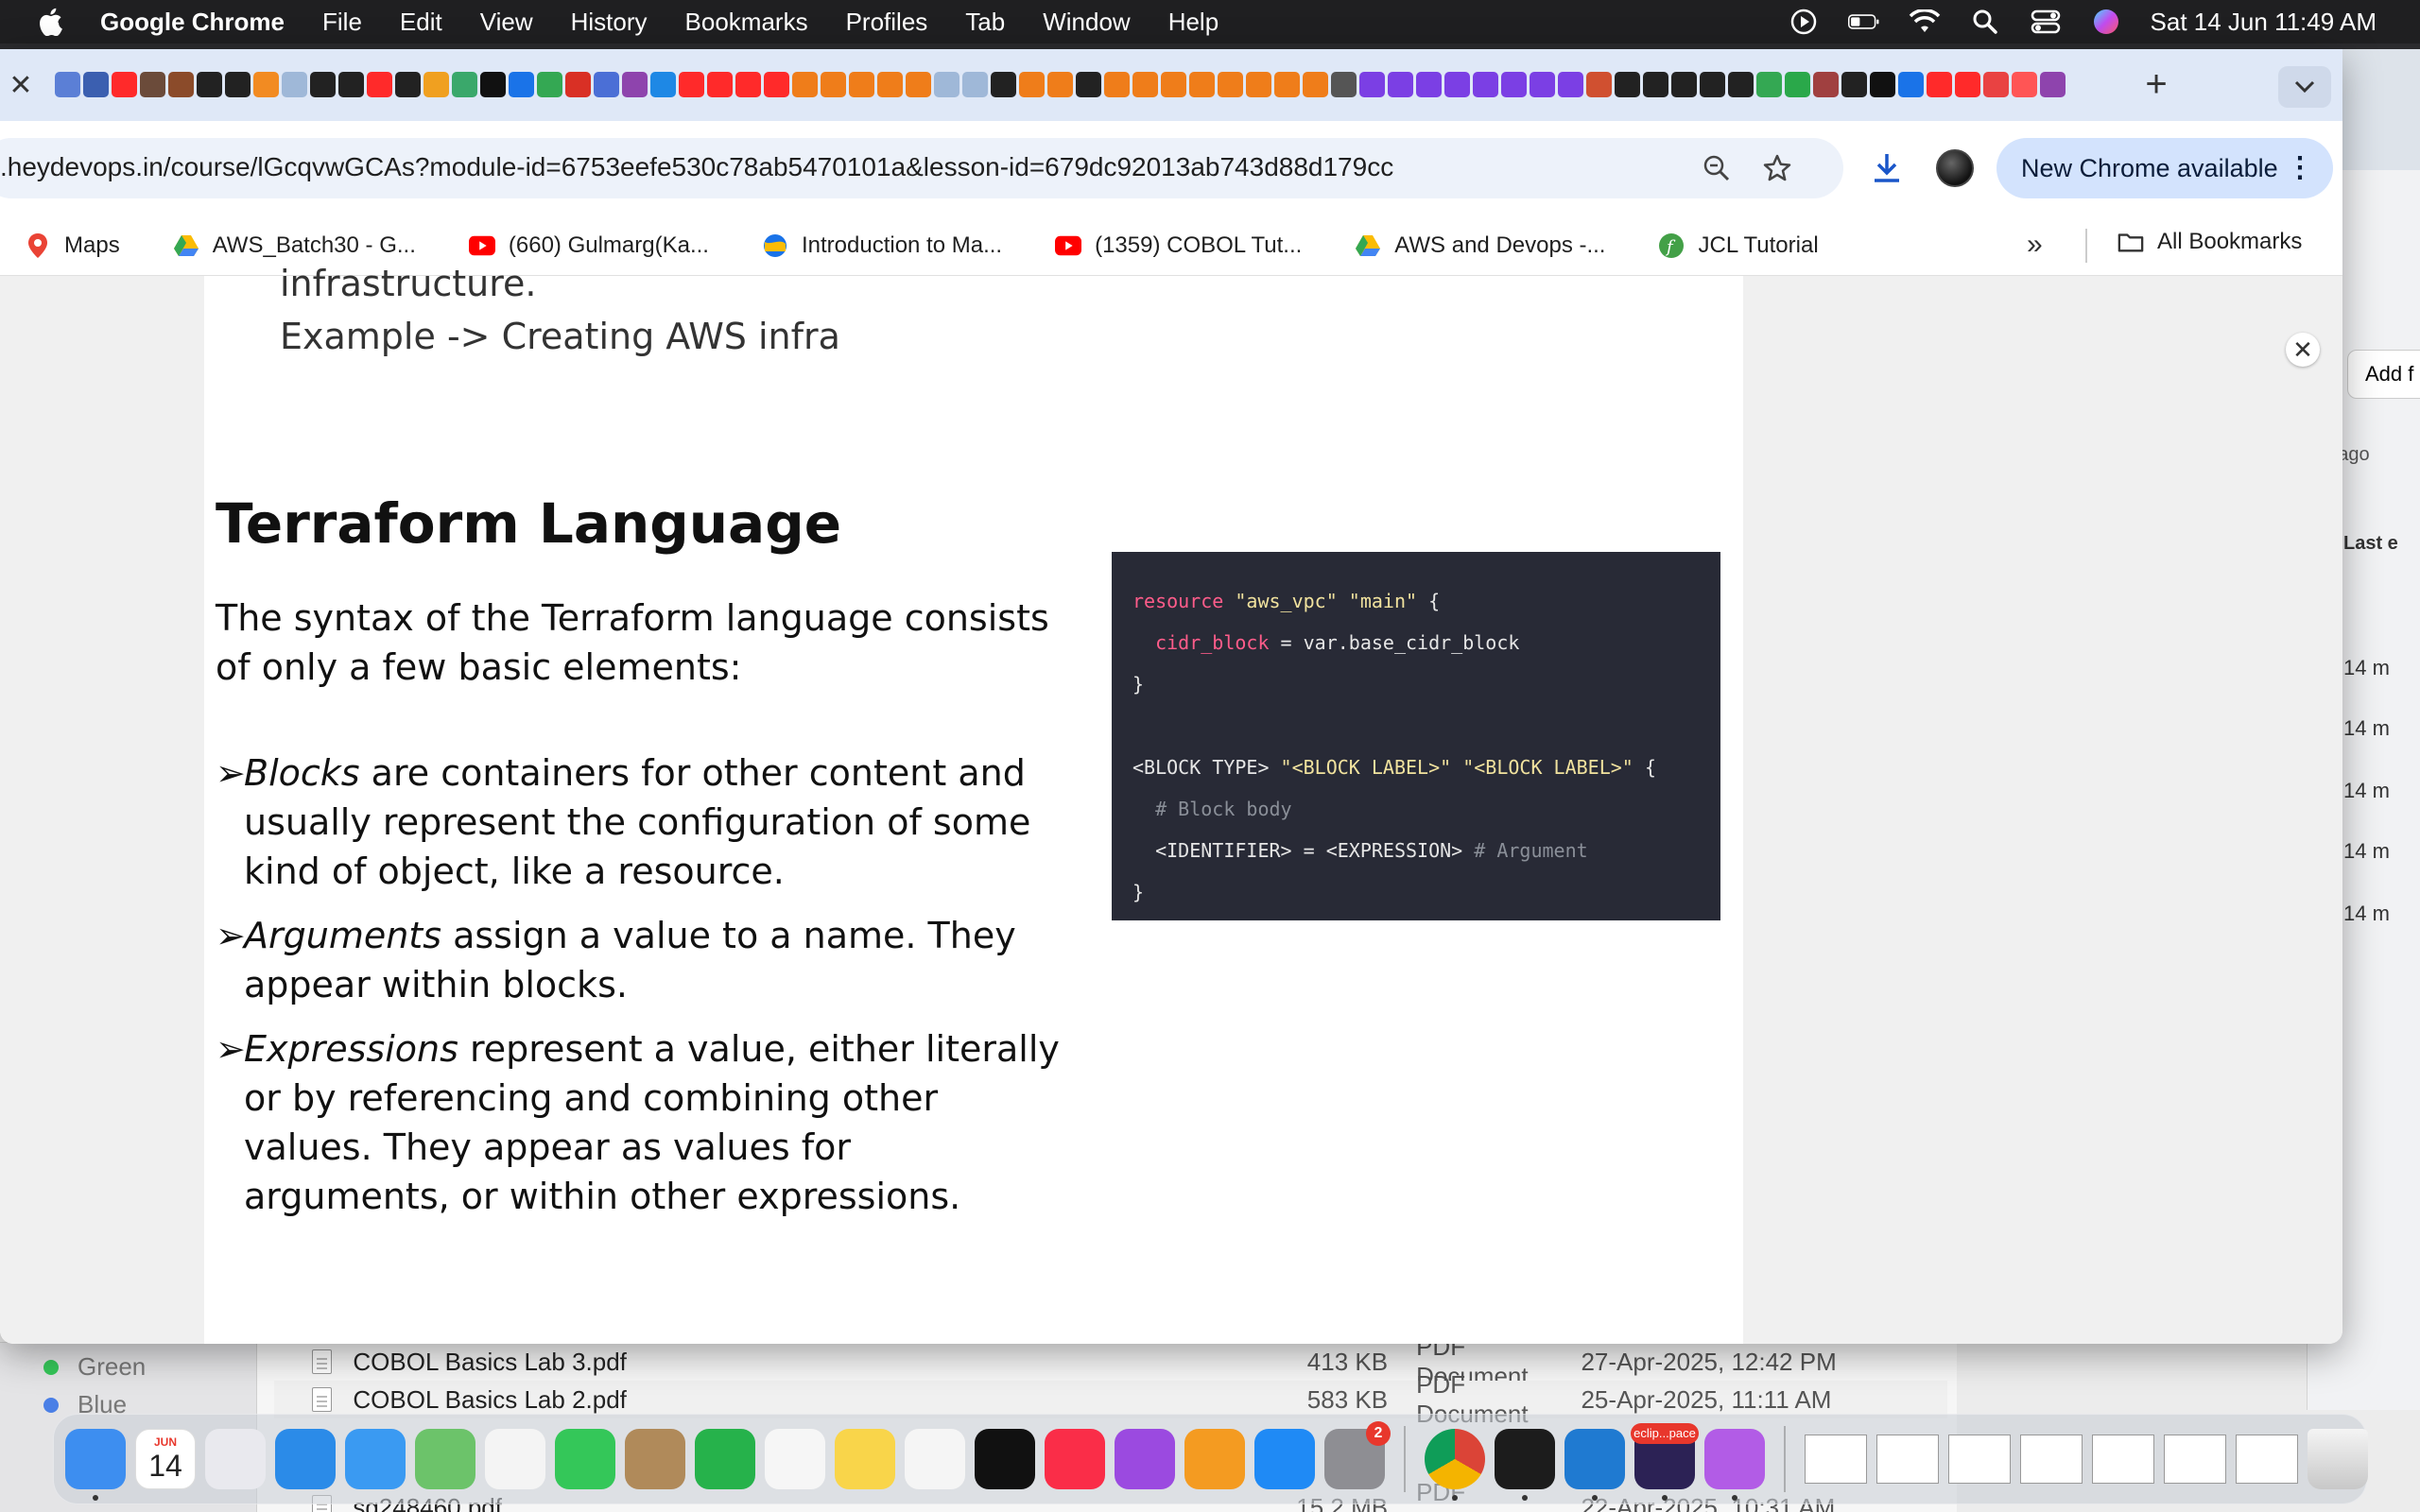 This screenshot has height=1512, width=2420. I want to click on kebab-menu-icon: ⋮, so click(2300, 167).